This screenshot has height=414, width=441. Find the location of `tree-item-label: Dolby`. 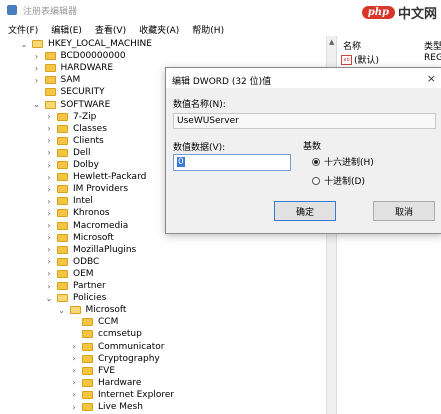

tree-item-label: Dolby is located at coordinates (86, 165).